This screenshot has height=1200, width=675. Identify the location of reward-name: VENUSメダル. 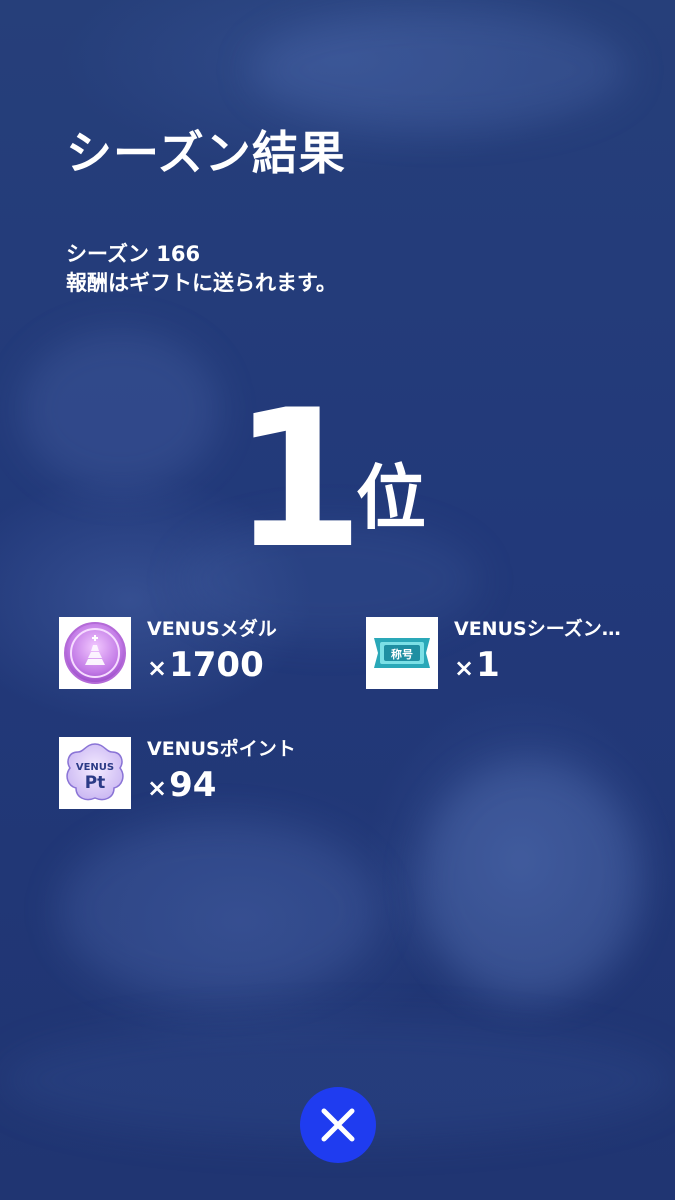
(212, 629).